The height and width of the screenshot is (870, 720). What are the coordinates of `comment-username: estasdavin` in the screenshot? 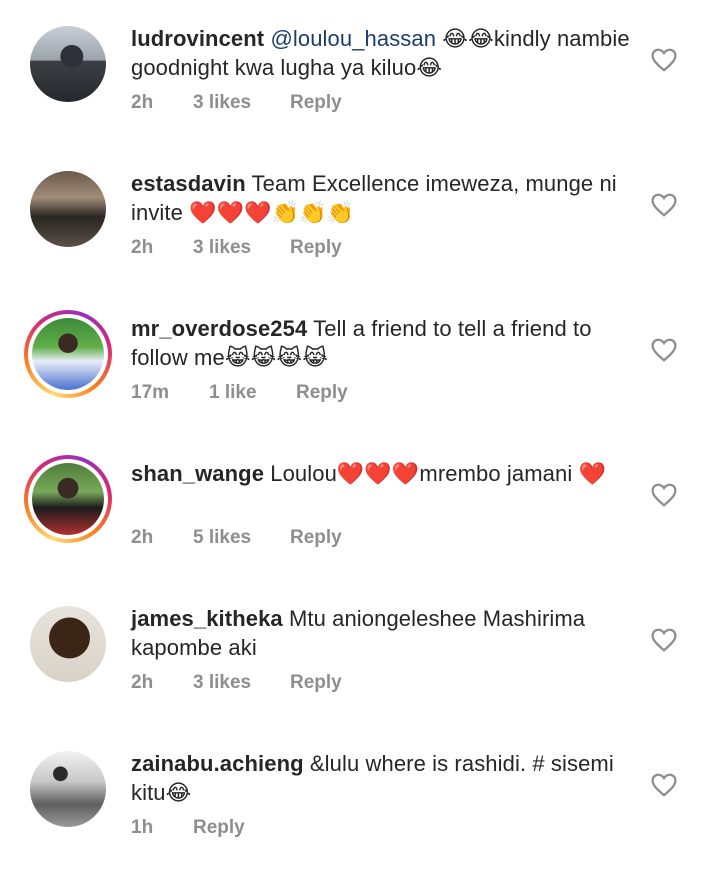 It's located at (188, 183).